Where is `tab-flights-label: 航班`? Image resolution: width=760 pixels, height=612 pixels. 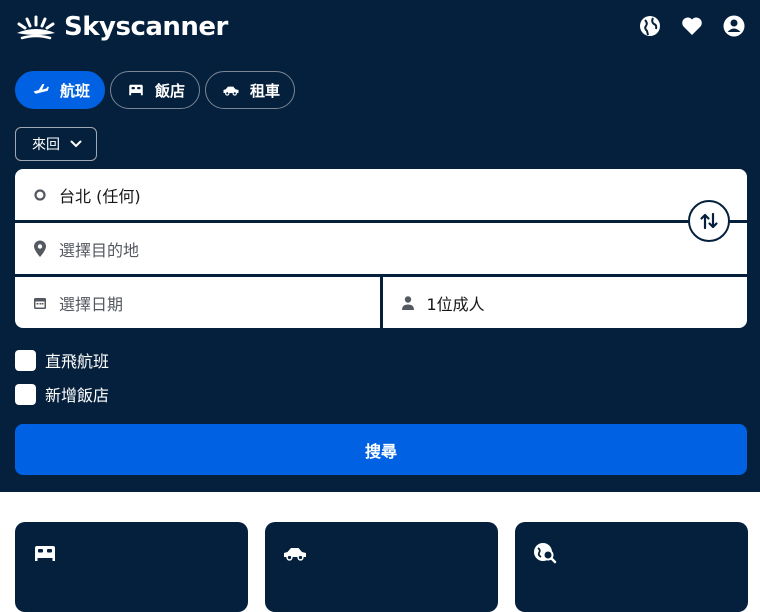 tab-flights-label: 航班 is located at coordinates (75, 90).